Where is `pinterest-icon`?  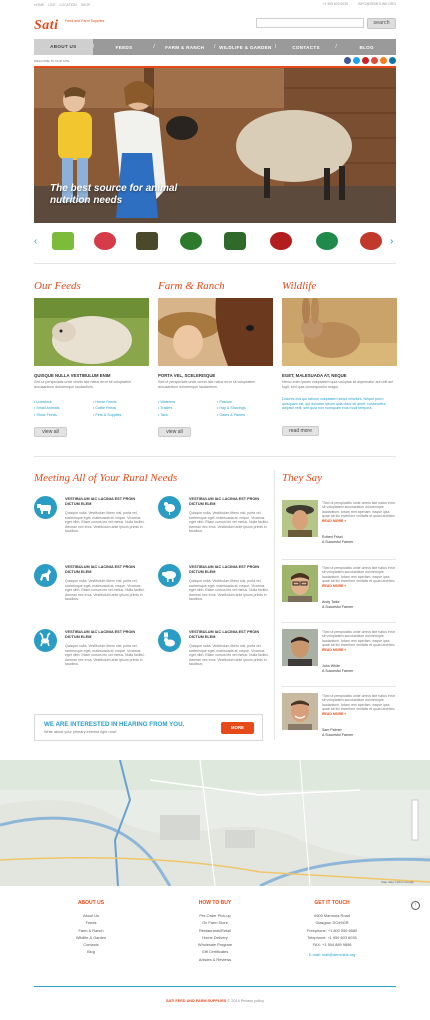 pinterest-icon is located at coordinates (365, 60).